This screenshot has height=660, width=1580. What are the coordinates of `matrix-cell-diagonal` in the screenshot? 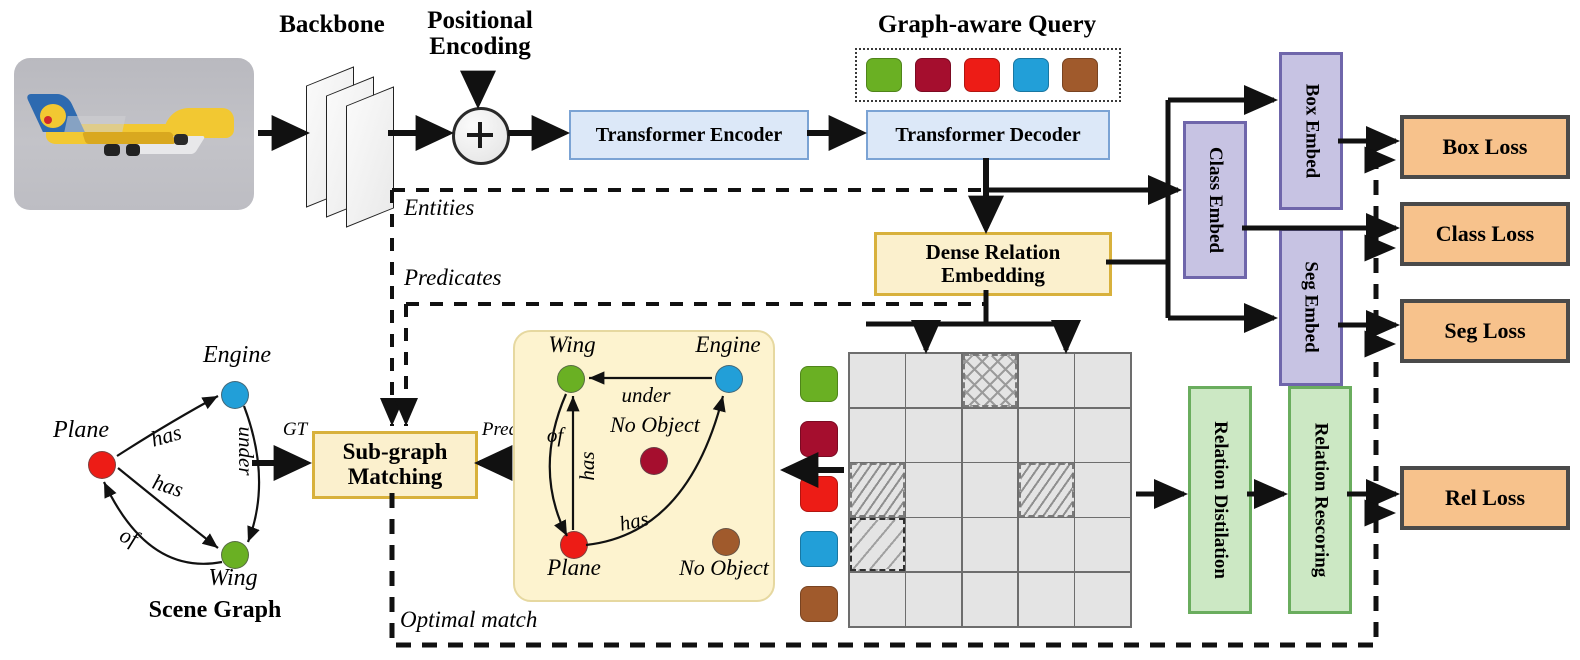 It's located at (877, 545).